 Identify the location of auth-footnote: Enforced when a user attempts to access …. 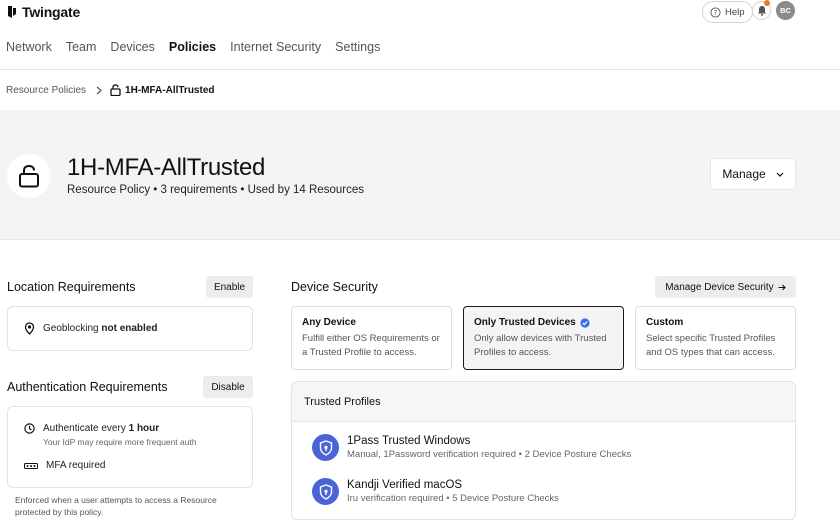
(116, 506).